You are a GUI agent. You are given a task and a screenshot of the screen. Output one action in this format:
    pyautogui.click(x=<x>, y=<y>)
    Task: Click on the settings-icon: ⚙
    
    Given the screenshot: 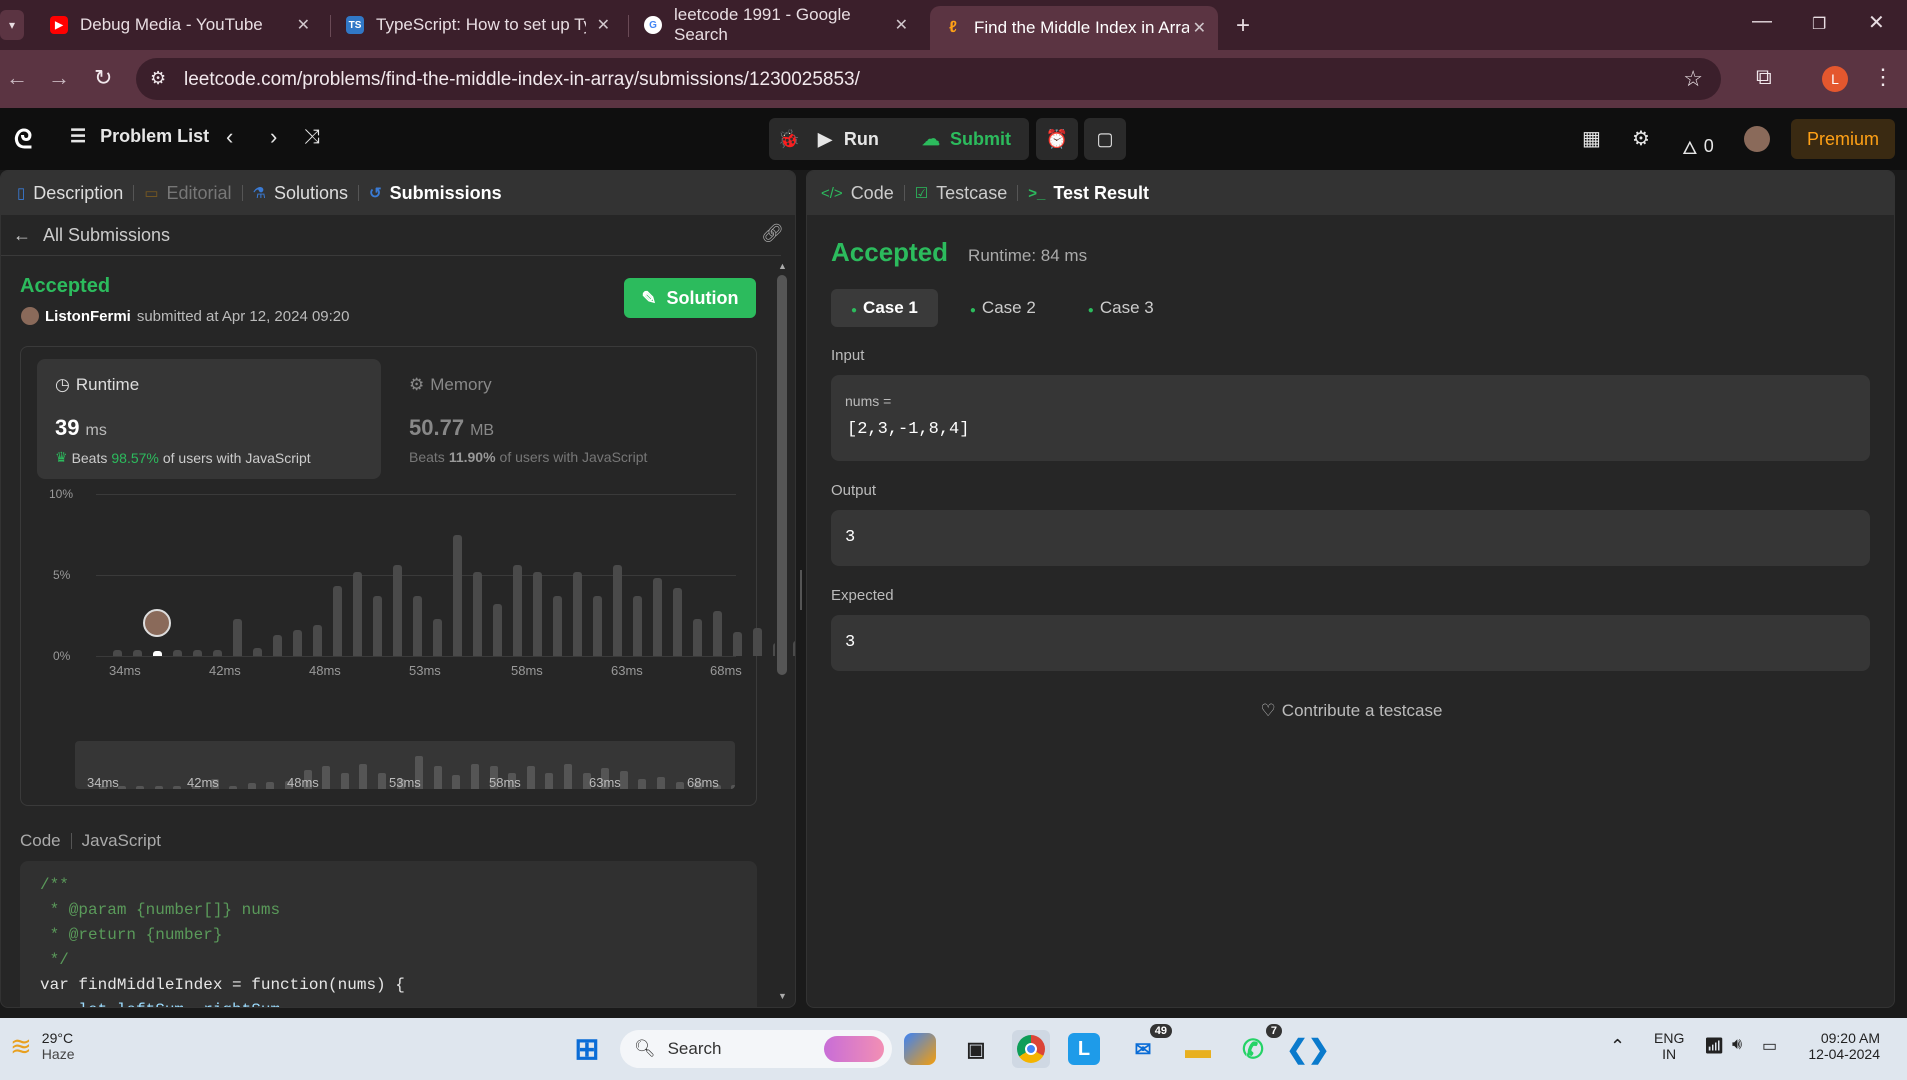 What is the action you would take?
    pyautogui.click(x=1641, y=138)
    